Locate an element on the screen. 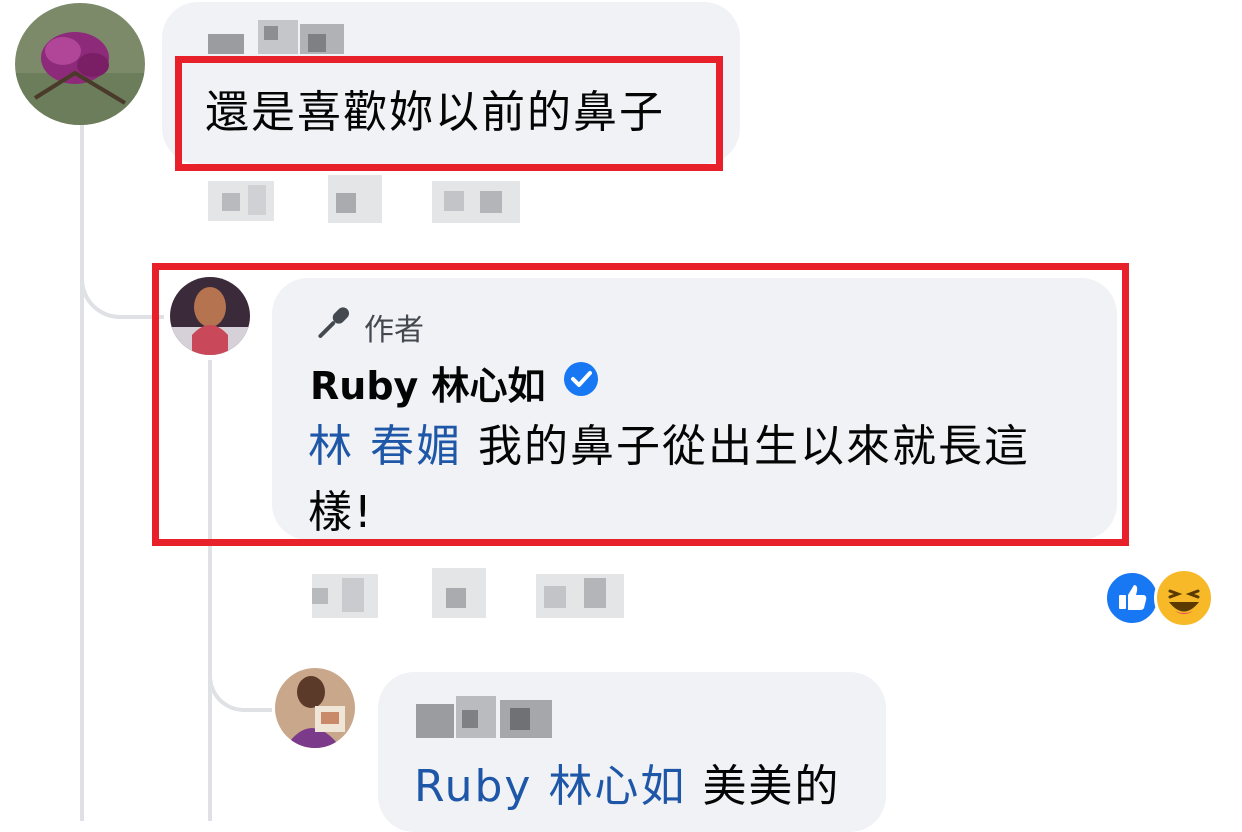 This screenshot has height=832, width=1242. comment-1-text: 還是喜歡妳以前的鼻子 is located at coordinates (435, 112).